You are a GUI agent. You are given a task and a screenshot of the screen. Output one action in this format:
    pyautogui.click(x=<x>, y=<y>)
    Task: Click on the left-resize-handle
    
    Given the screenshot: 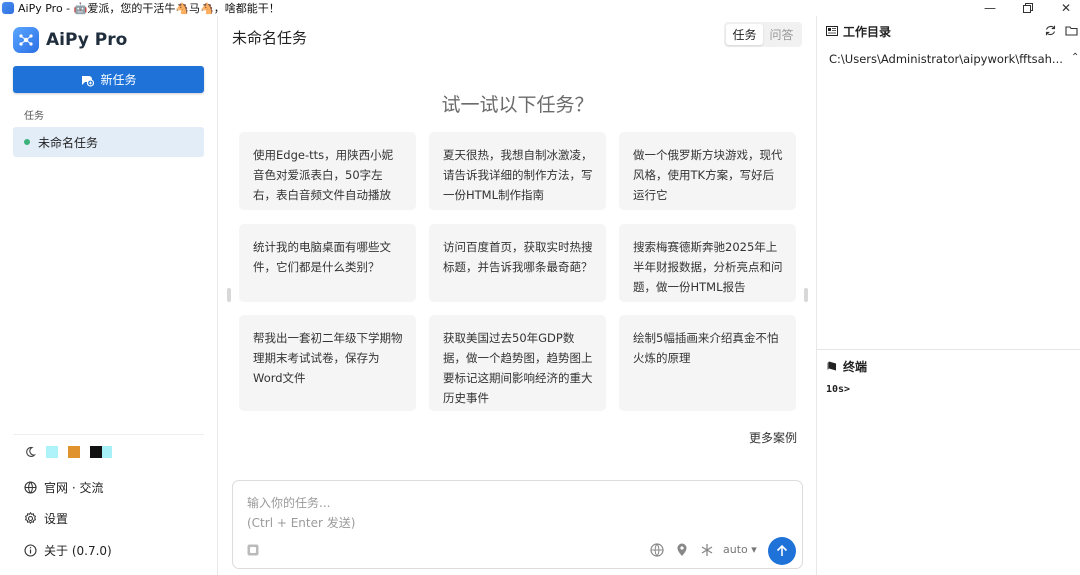 What is the action you would take?
    pyautogui.click(x=229, y=295)
    